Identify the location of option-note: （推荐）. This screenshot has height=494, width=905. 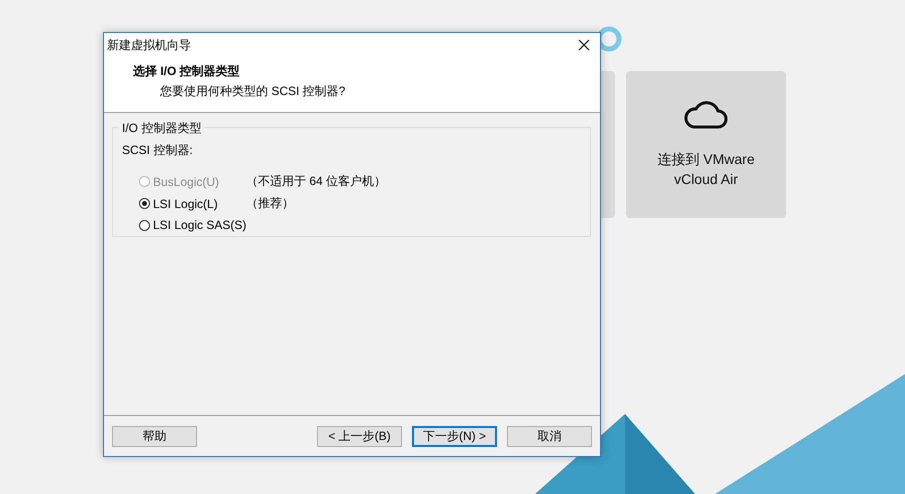
(270, 203).